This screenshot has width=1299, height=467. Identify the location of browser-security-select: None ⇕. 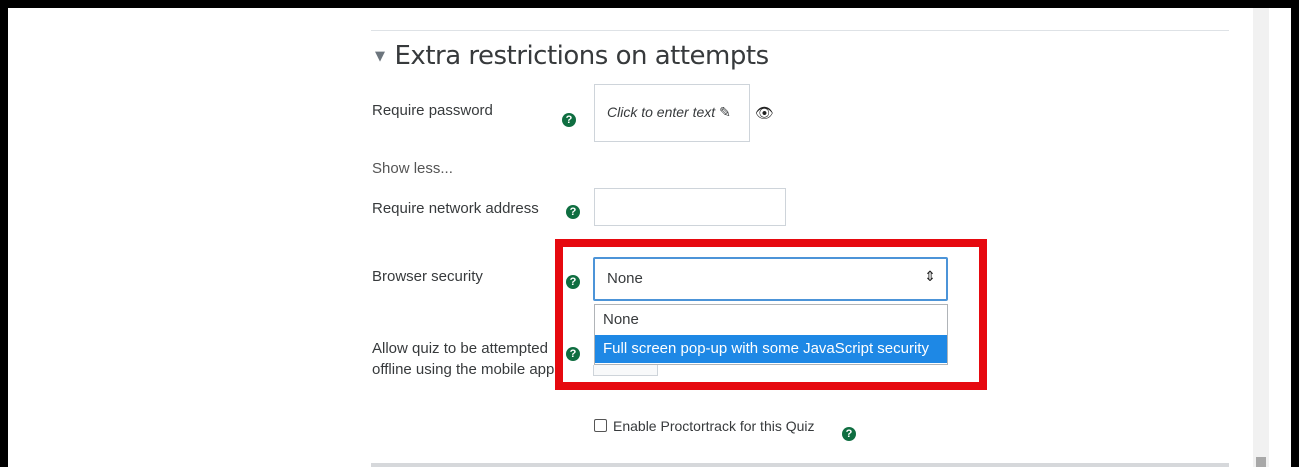
(770, 279).